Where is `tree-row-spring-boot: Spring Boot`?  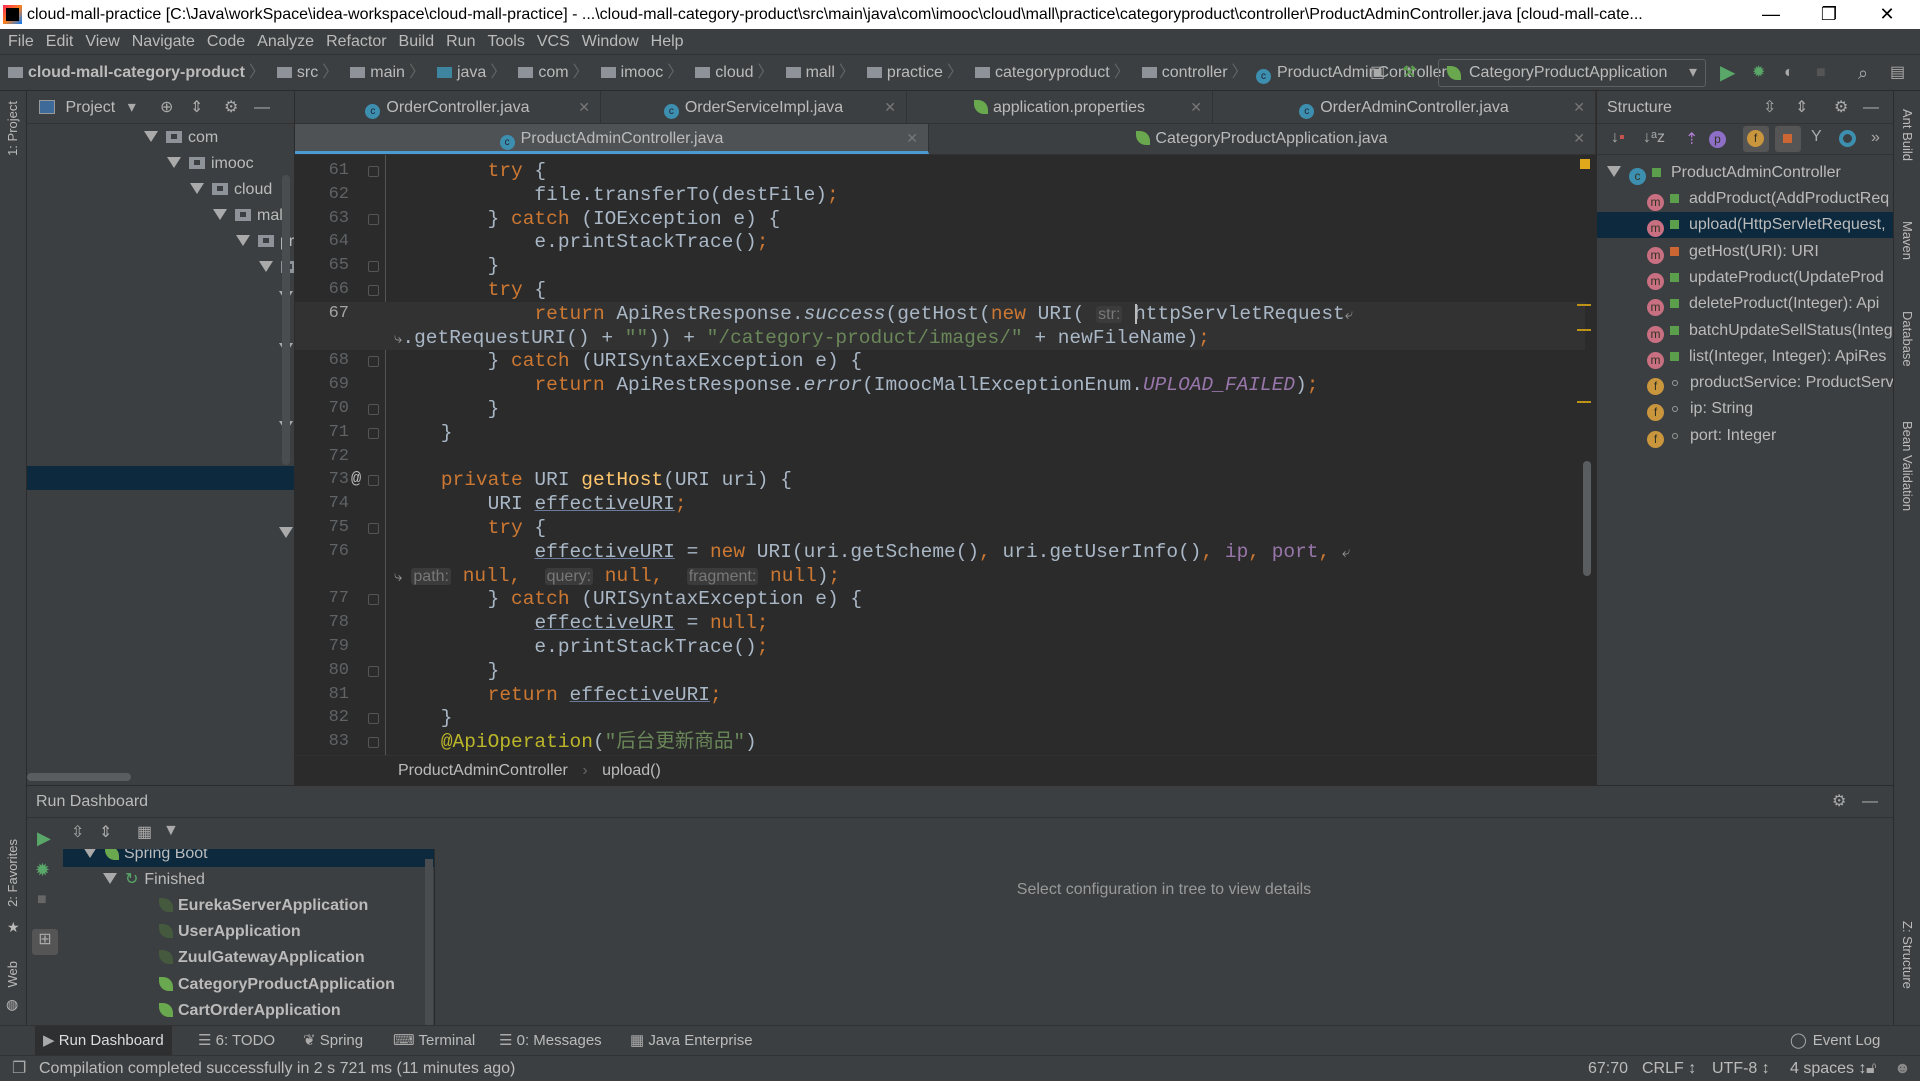
tree-row-spring-boot: Spring Boot is located at coordinates (248, 858).